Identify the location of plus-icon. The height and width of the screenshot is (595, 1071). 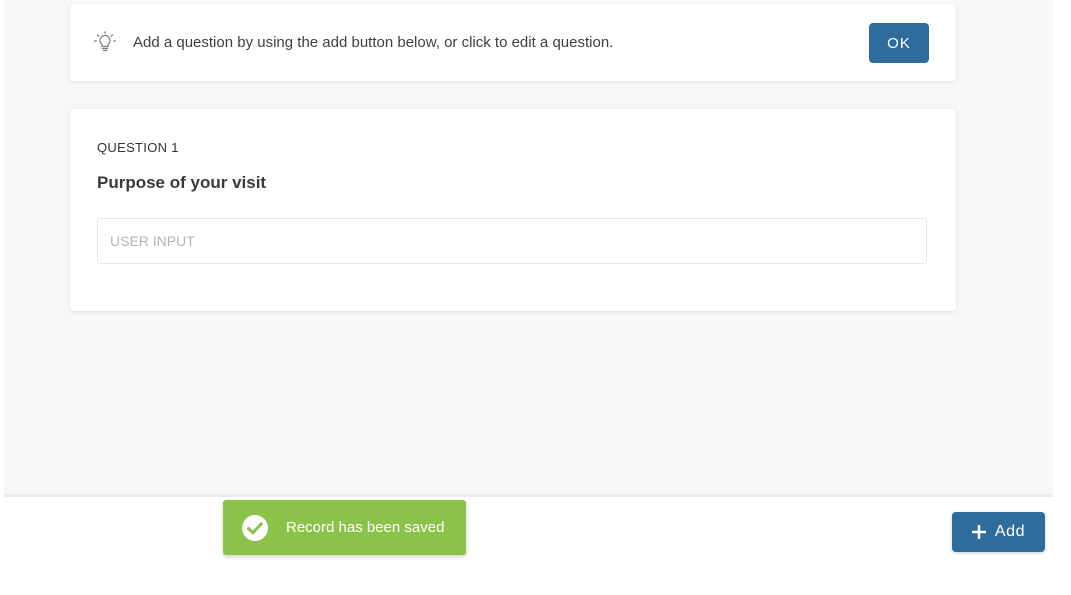
(979, 532).